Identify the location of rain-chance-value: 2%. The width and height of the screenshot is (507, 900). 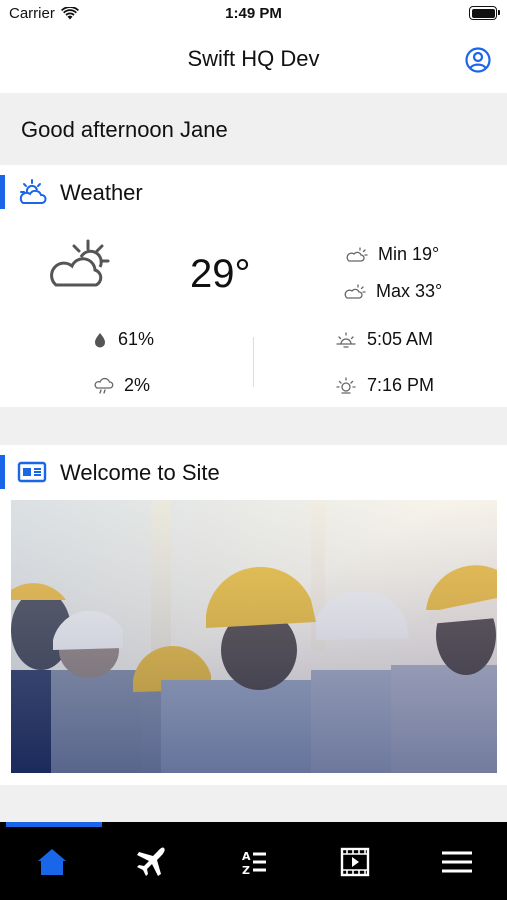
(137, 385).